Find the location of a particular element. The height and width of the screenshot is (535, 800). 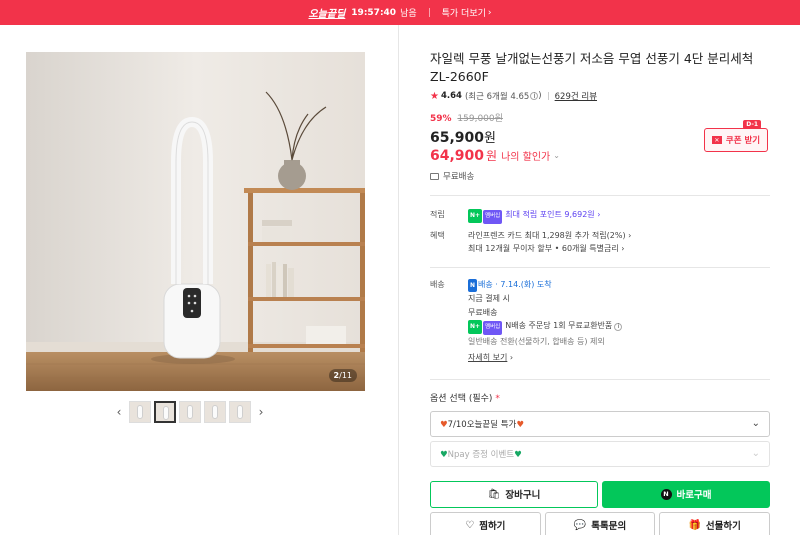

countdown-timer: 19:57:40 is located at coordinates (374, 12).